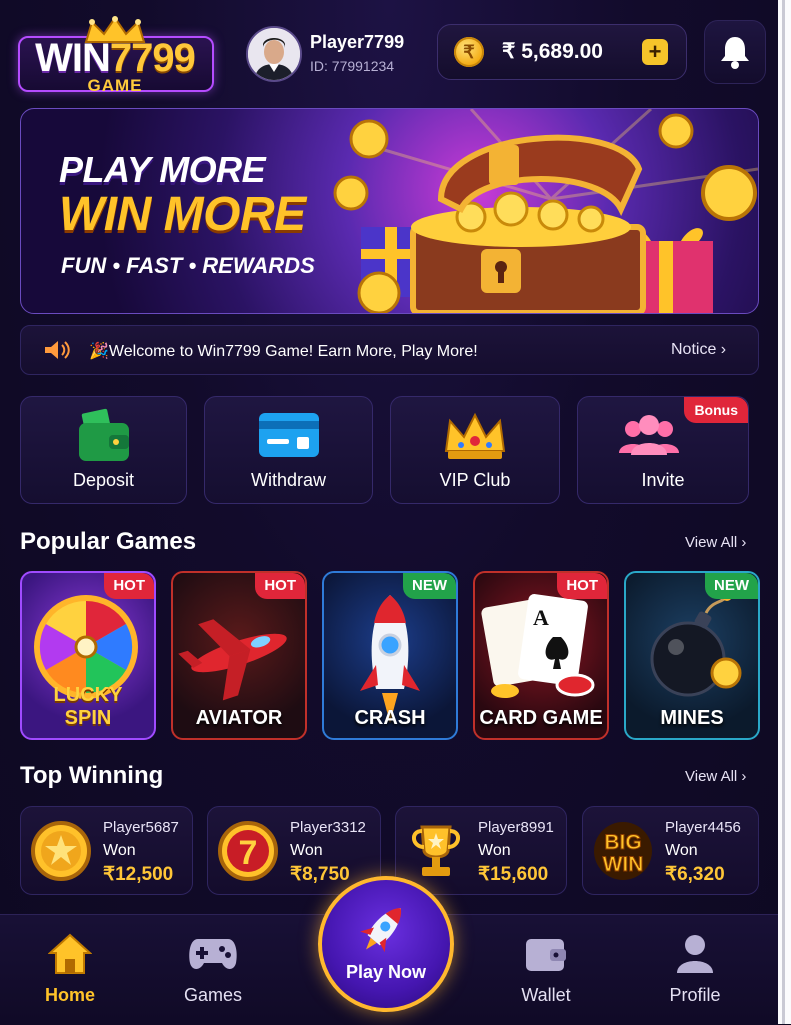 The height and width of the screenshot is (1025, 791). What do you see at coordinates (552, 51) in the screenshot?
I see `balance-value: ₹ 5,689.00` at bounding box center [552, 51].